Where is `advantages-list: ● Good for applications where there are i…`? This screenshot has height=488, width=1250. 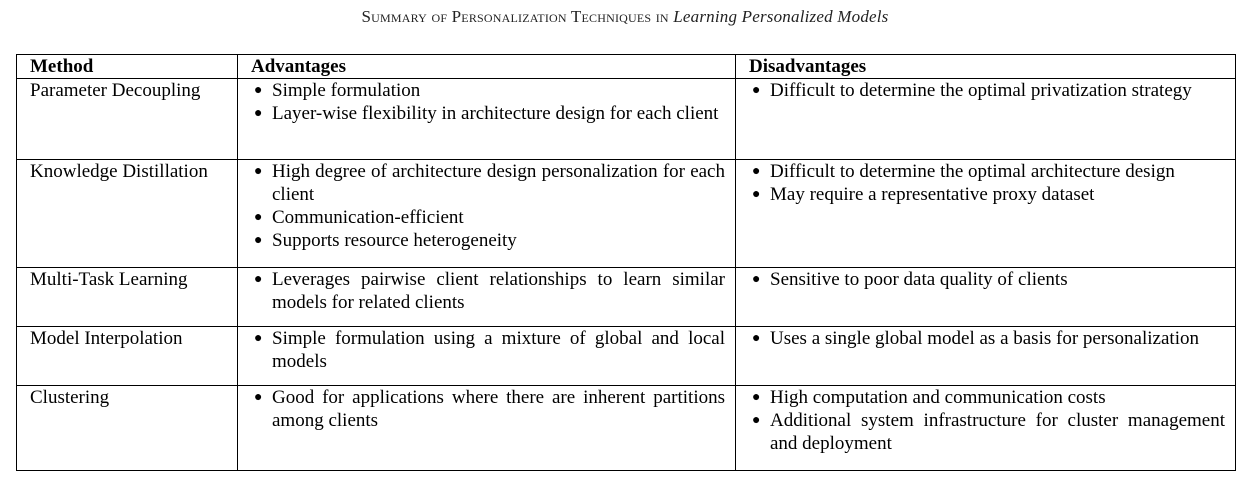 advantages-list: ● Good for applications where there are i… is located at coordinates (488, 409).